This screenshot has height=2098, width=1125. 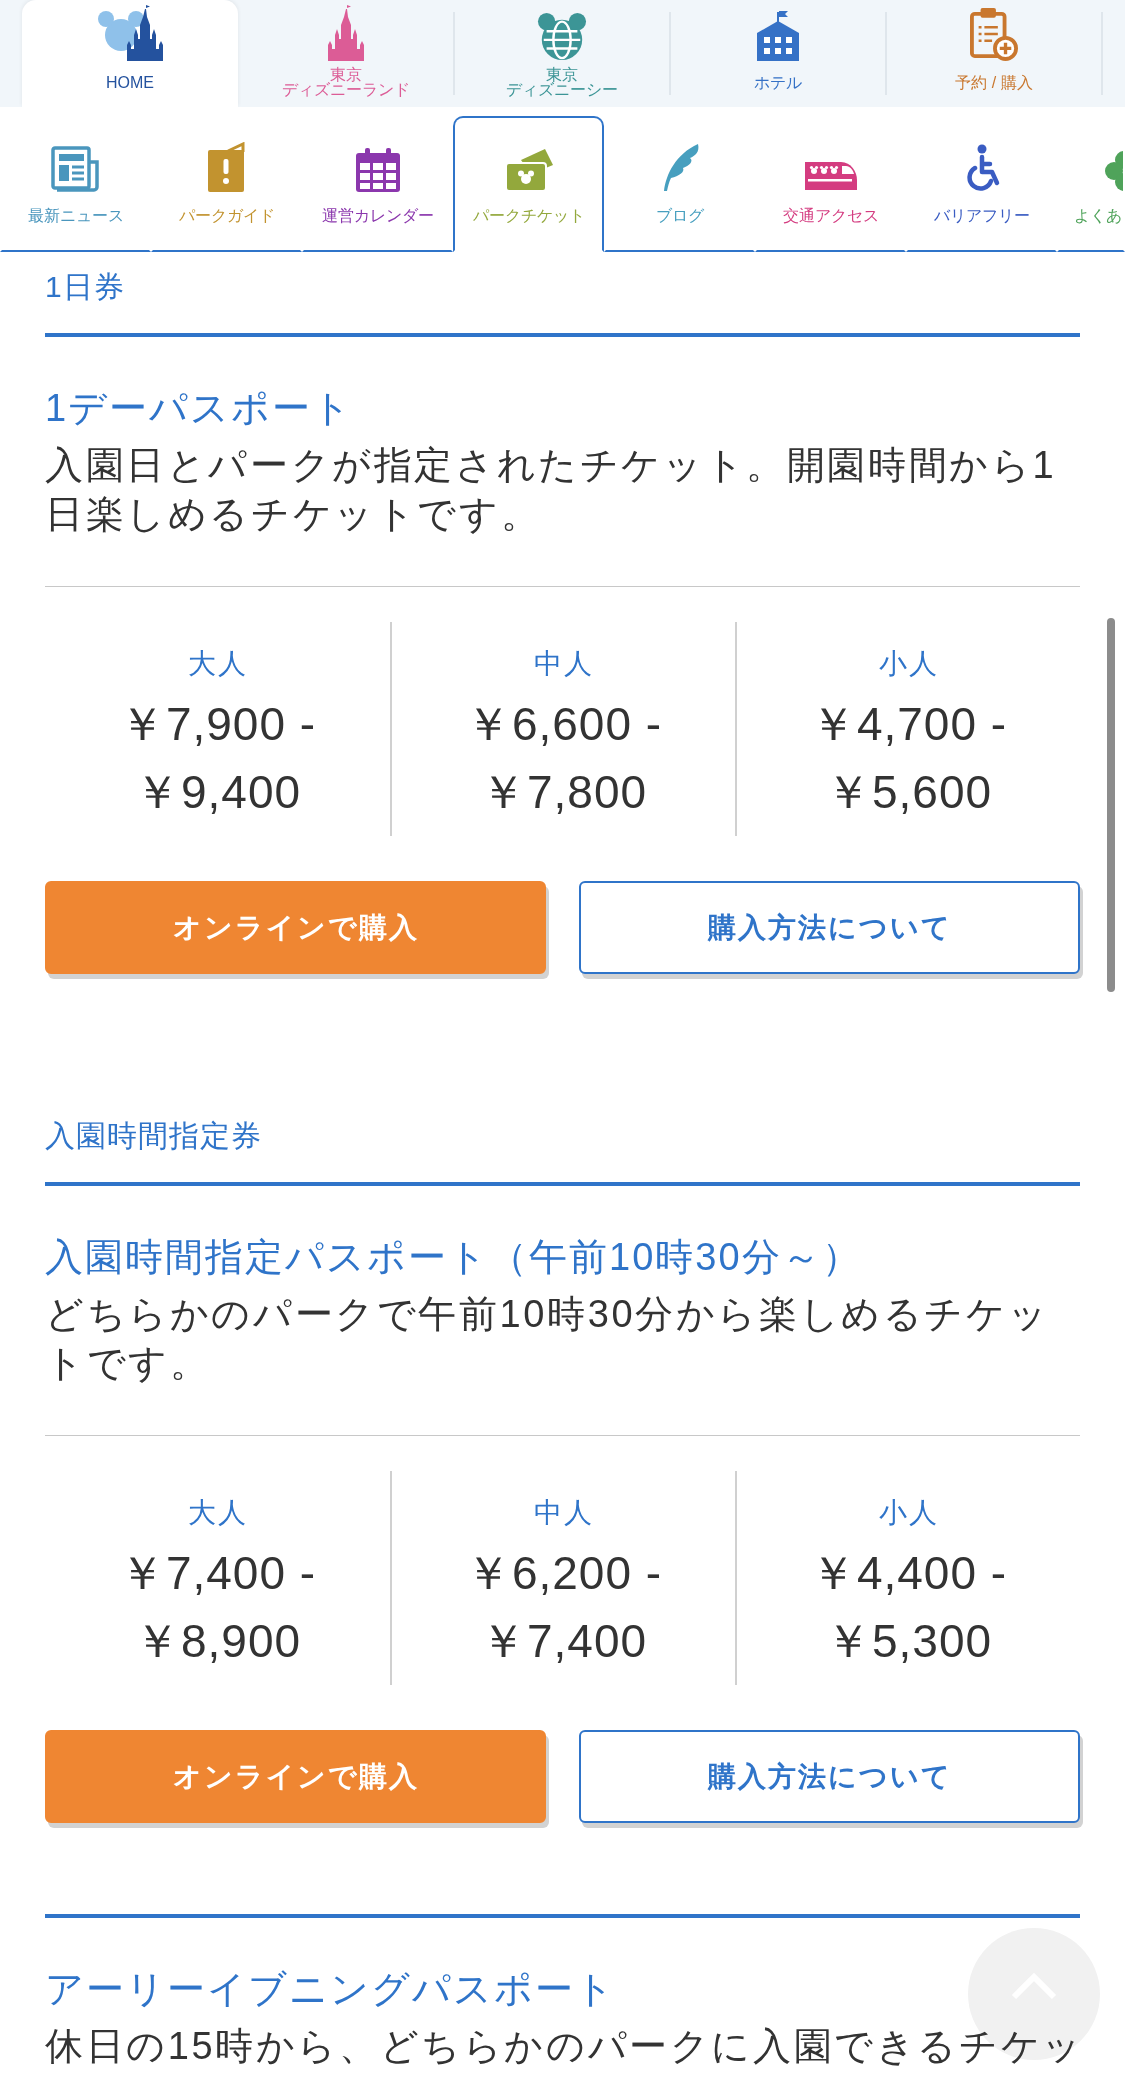 What do you see at coordinates (130, 53) in the screenshot?
I see `nav-tab: HOME` at bounding box center [130, 53].